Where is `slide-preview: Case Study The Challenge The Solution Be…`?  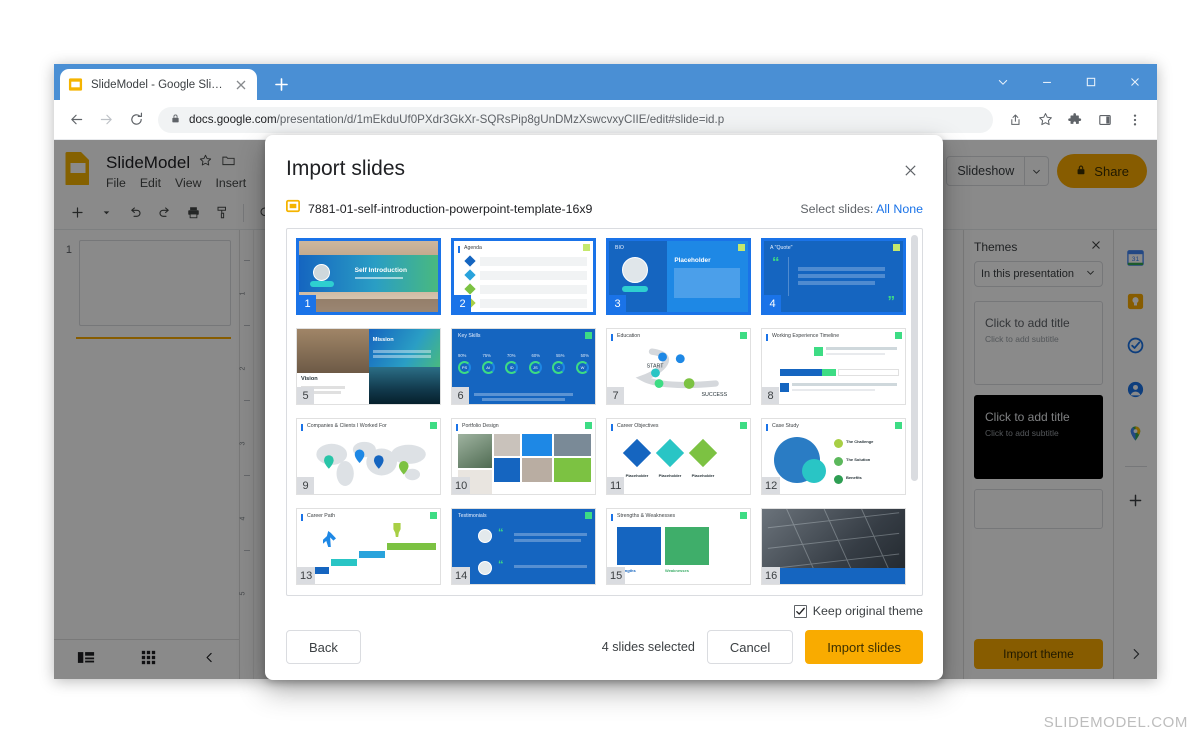
slide-preview: Case Study The Challenge The Solution Be… is located at coordinates (833, 456).